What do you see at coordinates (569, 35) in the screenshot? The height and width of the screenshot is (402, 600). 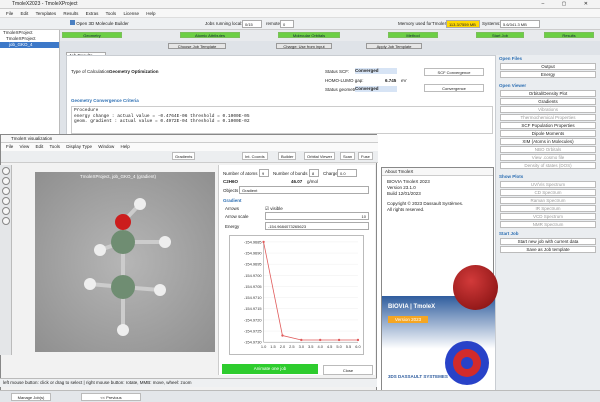 I see `step-results: Results` at bounding box center [569, 35].